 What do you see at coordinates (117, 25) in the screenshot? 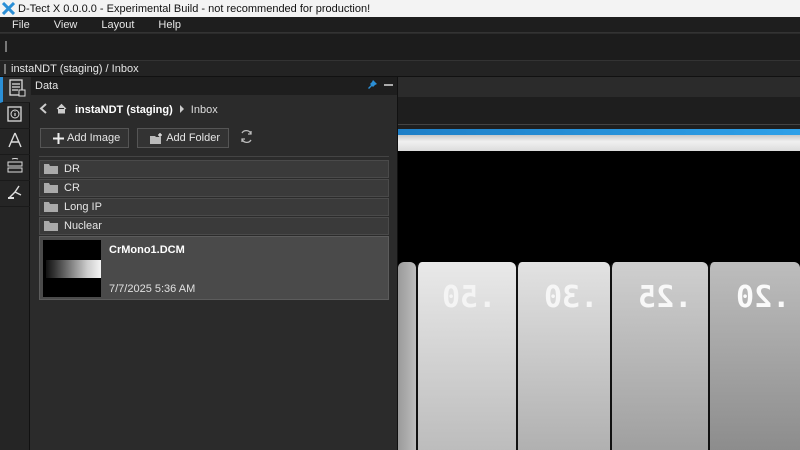
I see `menu-layout: Layout` at bounding box center [117, 25].